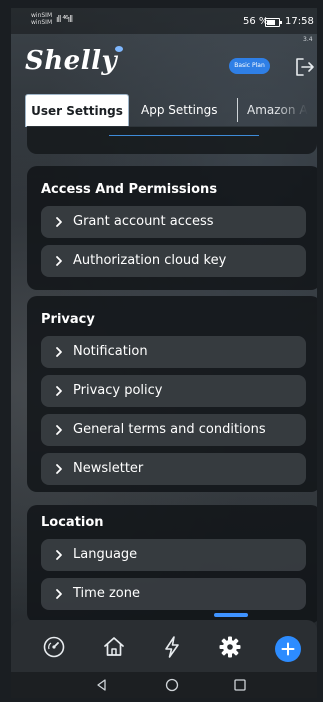 The height and width of the screenshot is (702, 323). I want to click on nav-settings, so click(230, 647).